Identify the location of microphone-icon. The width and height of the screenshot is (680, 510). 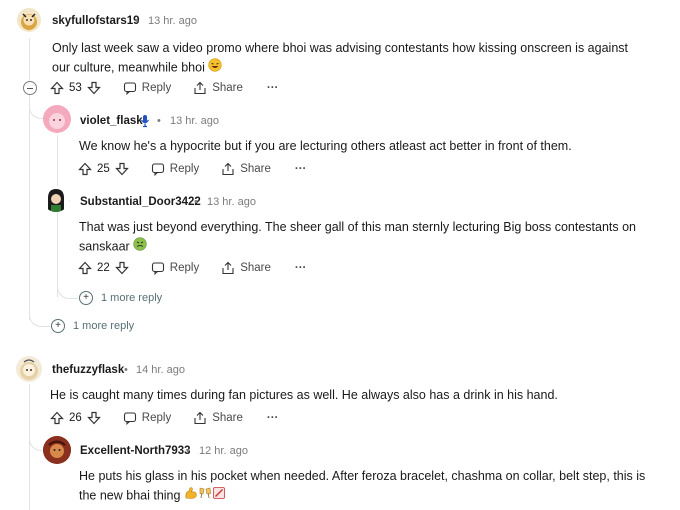
(145, 123).